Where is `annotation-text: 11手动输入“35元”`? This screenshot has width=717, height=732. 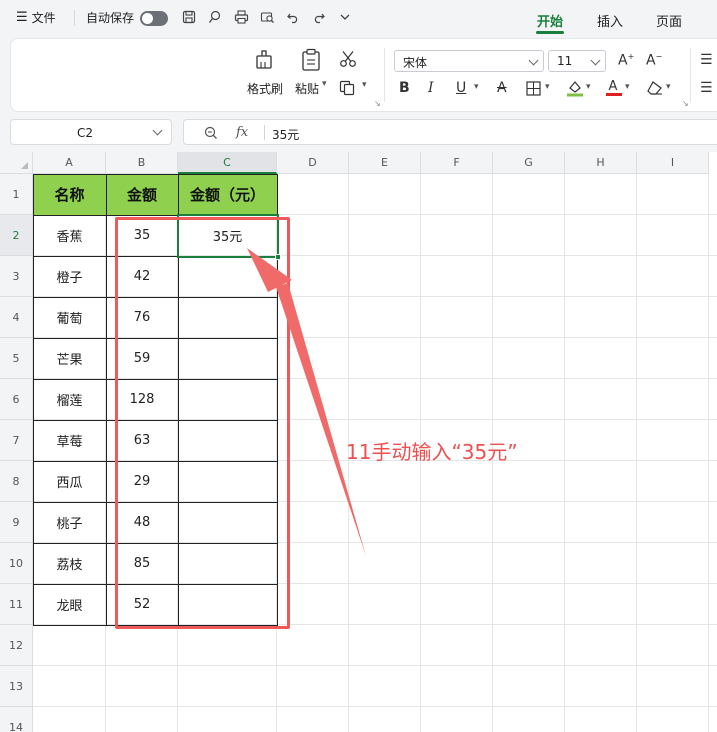
annotation-text: 11手动输入“35元” is located at coordinates (432, 452).